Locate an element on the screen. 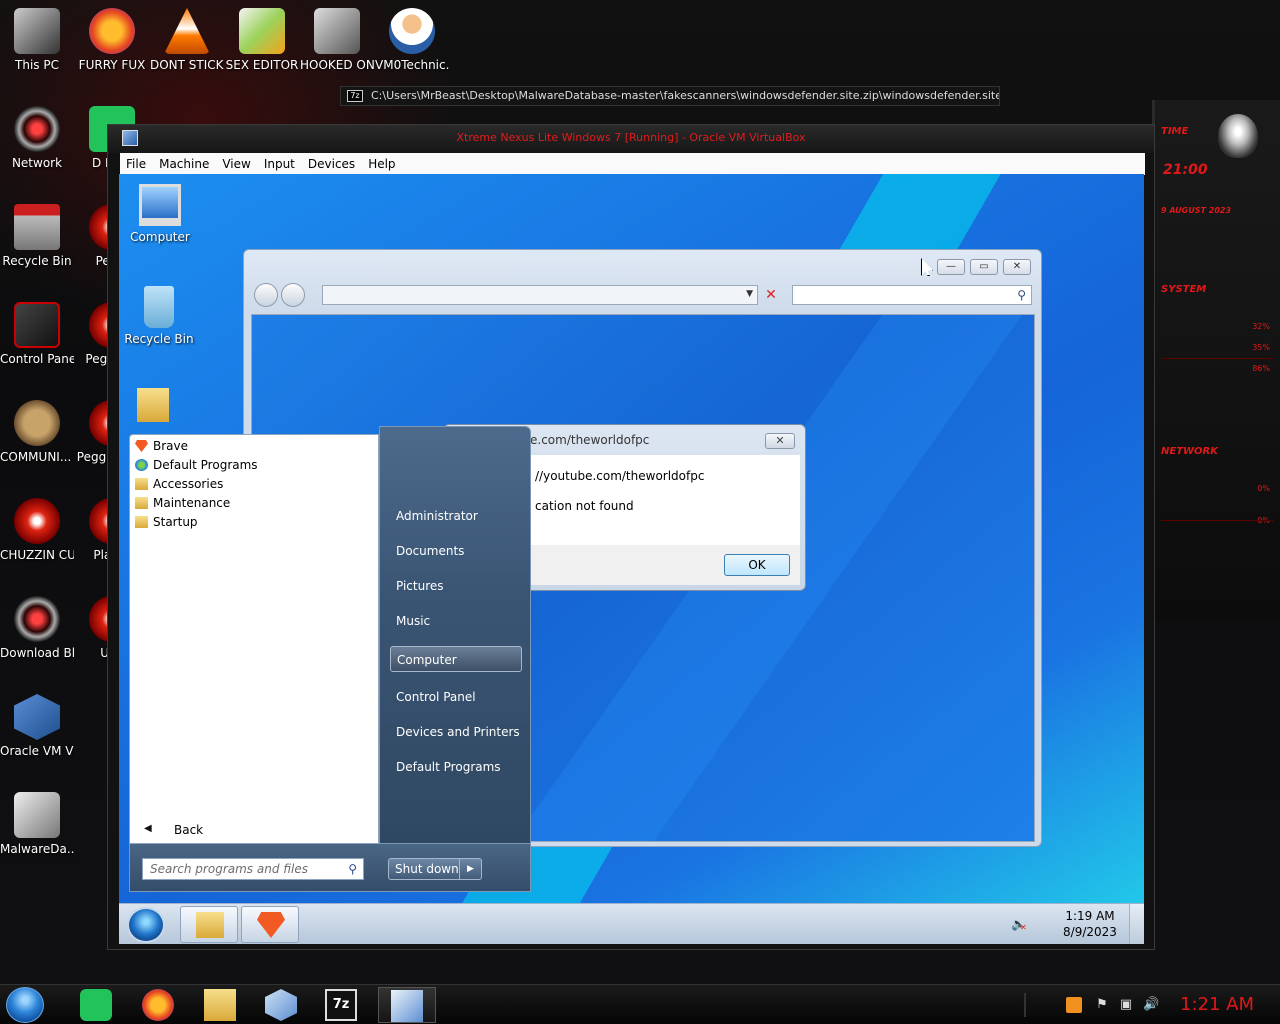 This screenshot has width=1280, height=1024. search-input: ⚲ is located at coordinates (912, 295).